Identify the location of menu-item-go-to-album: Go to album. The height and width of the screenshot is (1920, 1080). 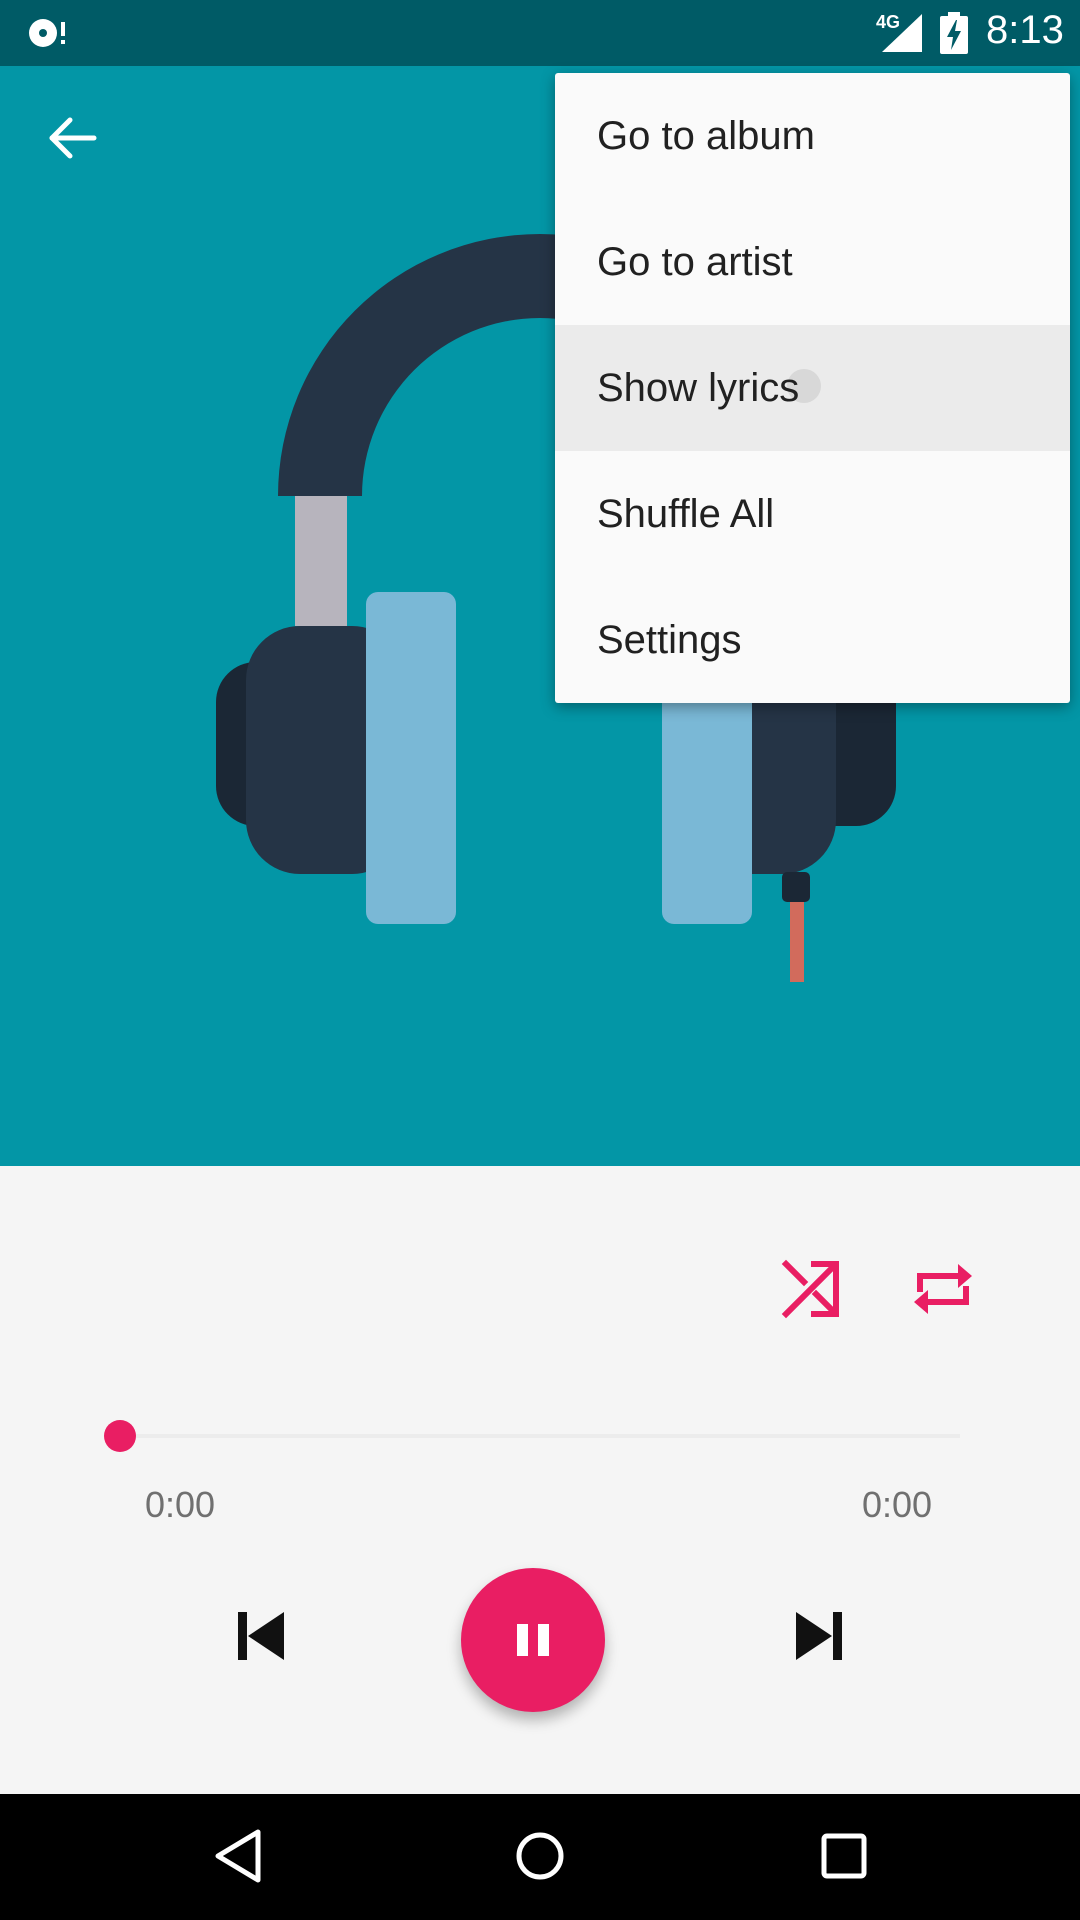
(812, 136).